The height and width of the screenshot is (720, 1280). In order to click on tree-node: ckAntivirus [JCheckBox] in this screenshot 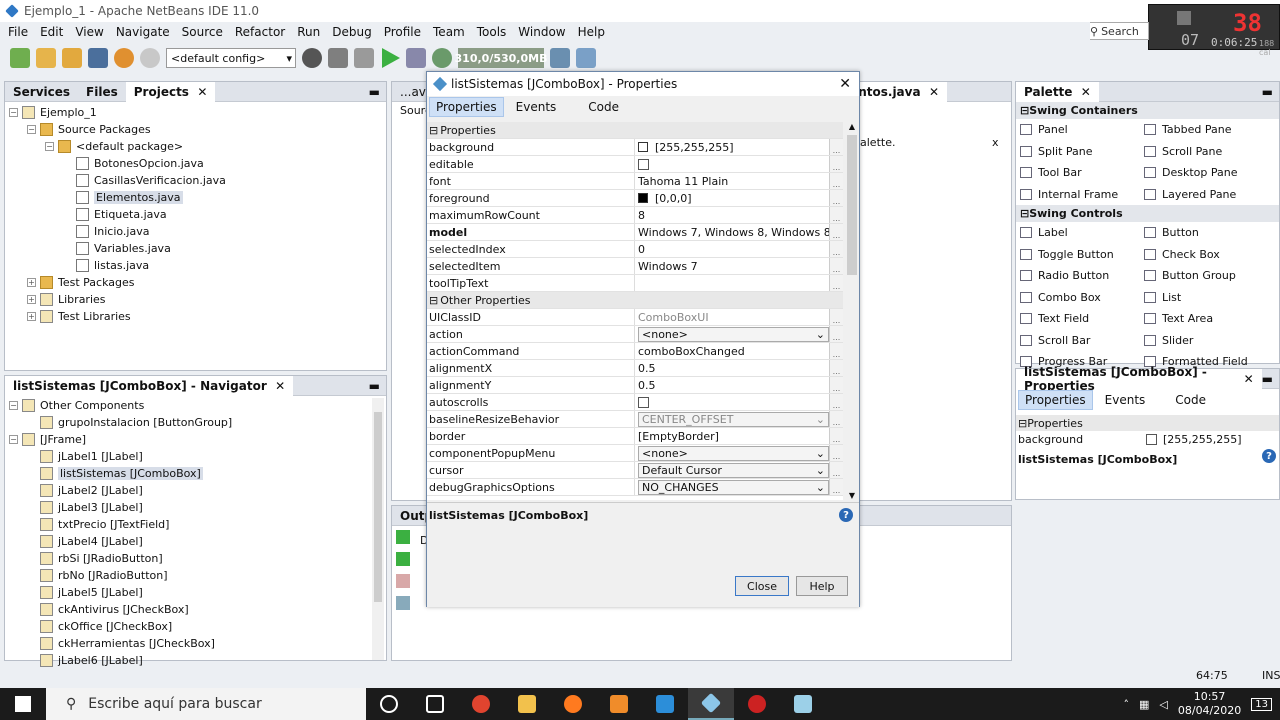, I will do `click(197, 609)`.